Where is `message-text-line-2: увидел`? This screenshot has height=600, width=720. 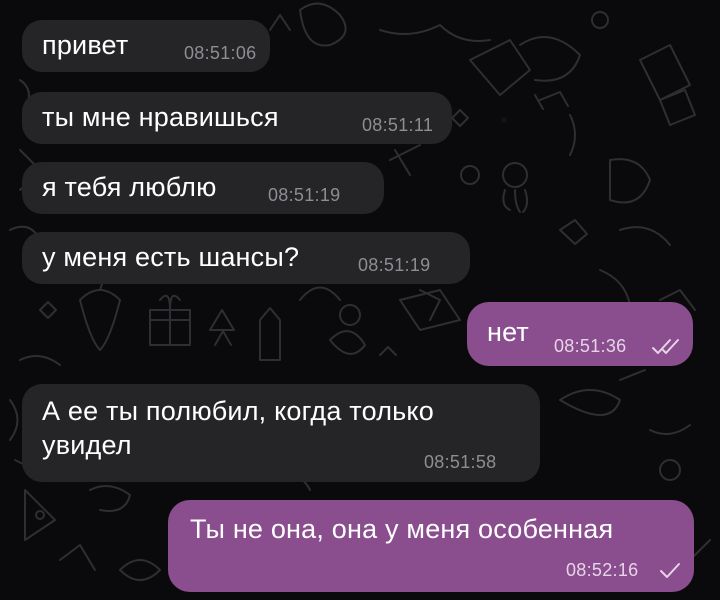 message-text-line-2: увидел is located at coordinates (87, 445).